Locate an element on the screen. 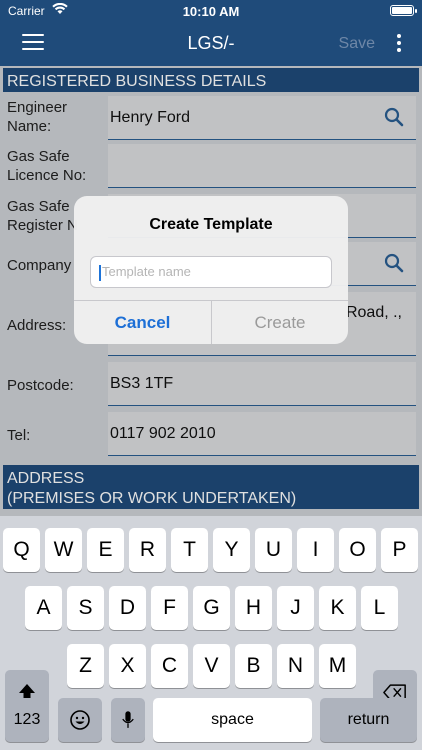 This screenshot has height=750, width=422. key-l: L is located at coordinates (379, 608).